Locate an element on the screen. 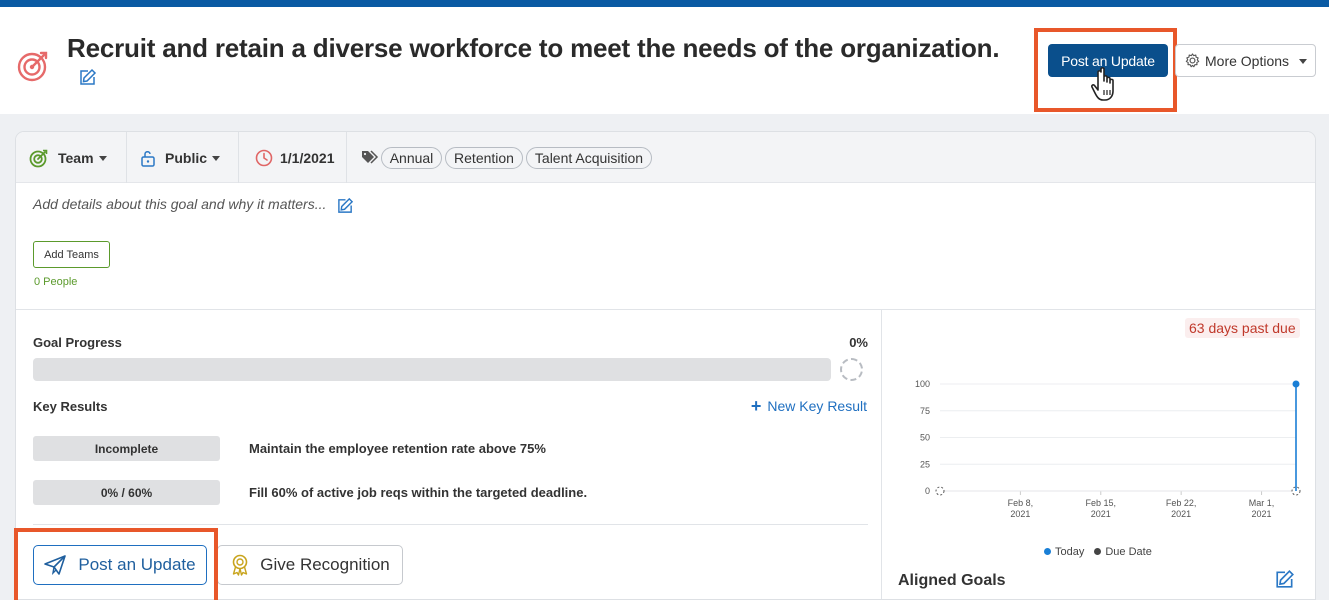 The height and width of the screenshot is (600, 1329). legend-today-label: Today is located at coordinates (1070, 552).